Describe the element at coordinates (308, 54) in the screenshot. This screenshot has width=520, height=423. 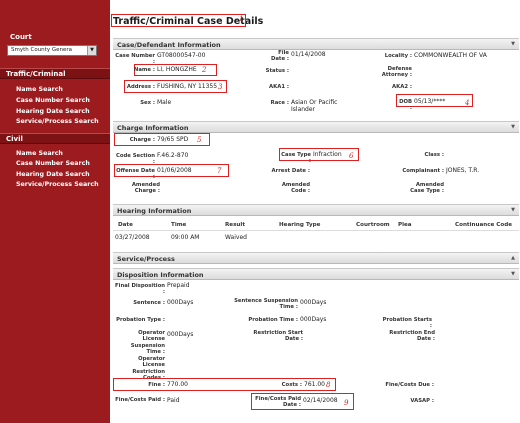
I see `file-date-value: 01/14/2008` at that location.